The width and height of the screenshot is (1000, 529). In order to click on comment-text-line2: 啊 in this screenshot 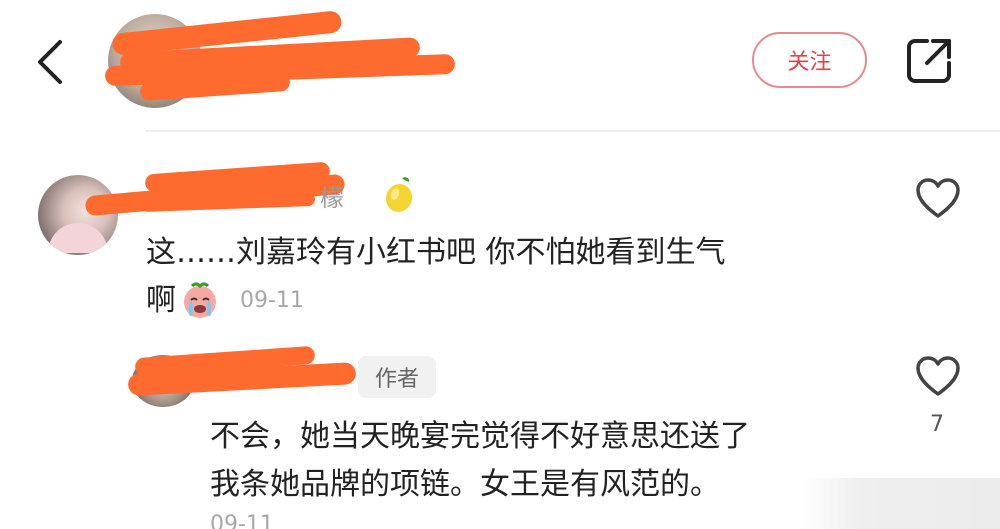, I will do `click(161, 300)`.